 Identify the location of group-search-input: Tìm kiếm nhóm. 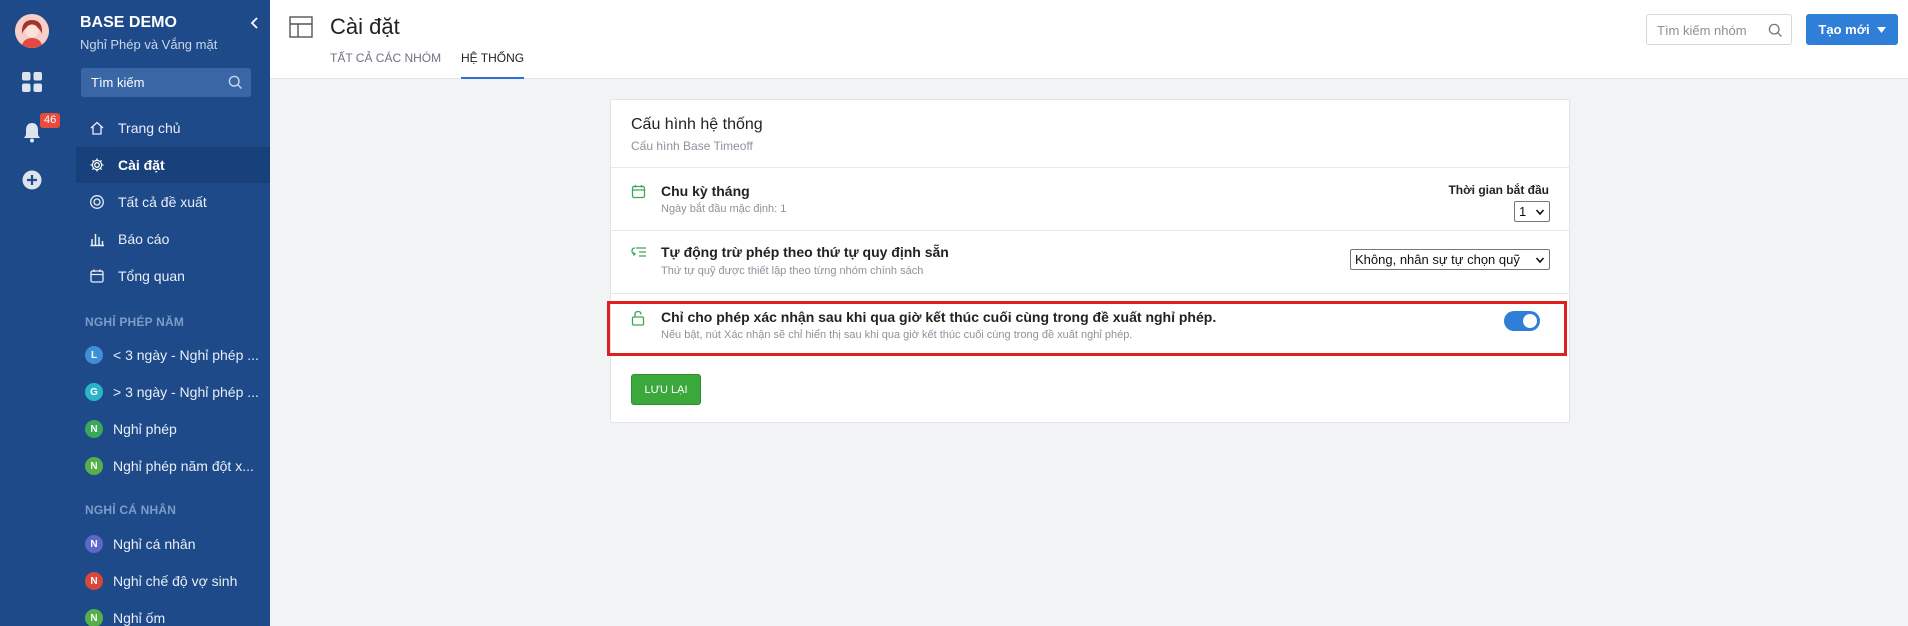
(1719, 29).